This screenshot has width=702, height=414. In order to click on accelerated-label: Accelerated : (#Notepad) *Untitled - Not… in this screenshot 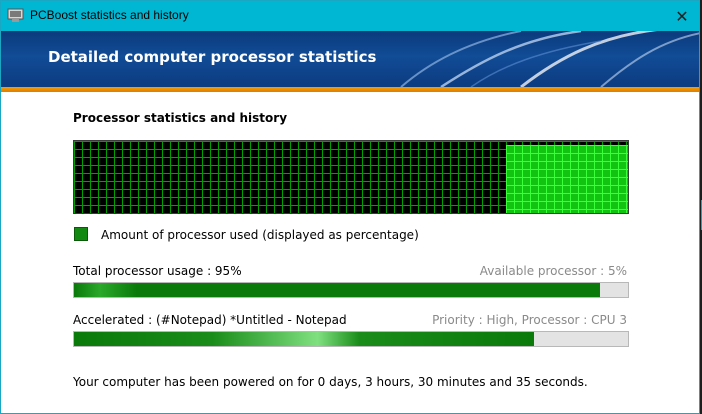, I will do `click(210, 320)`.